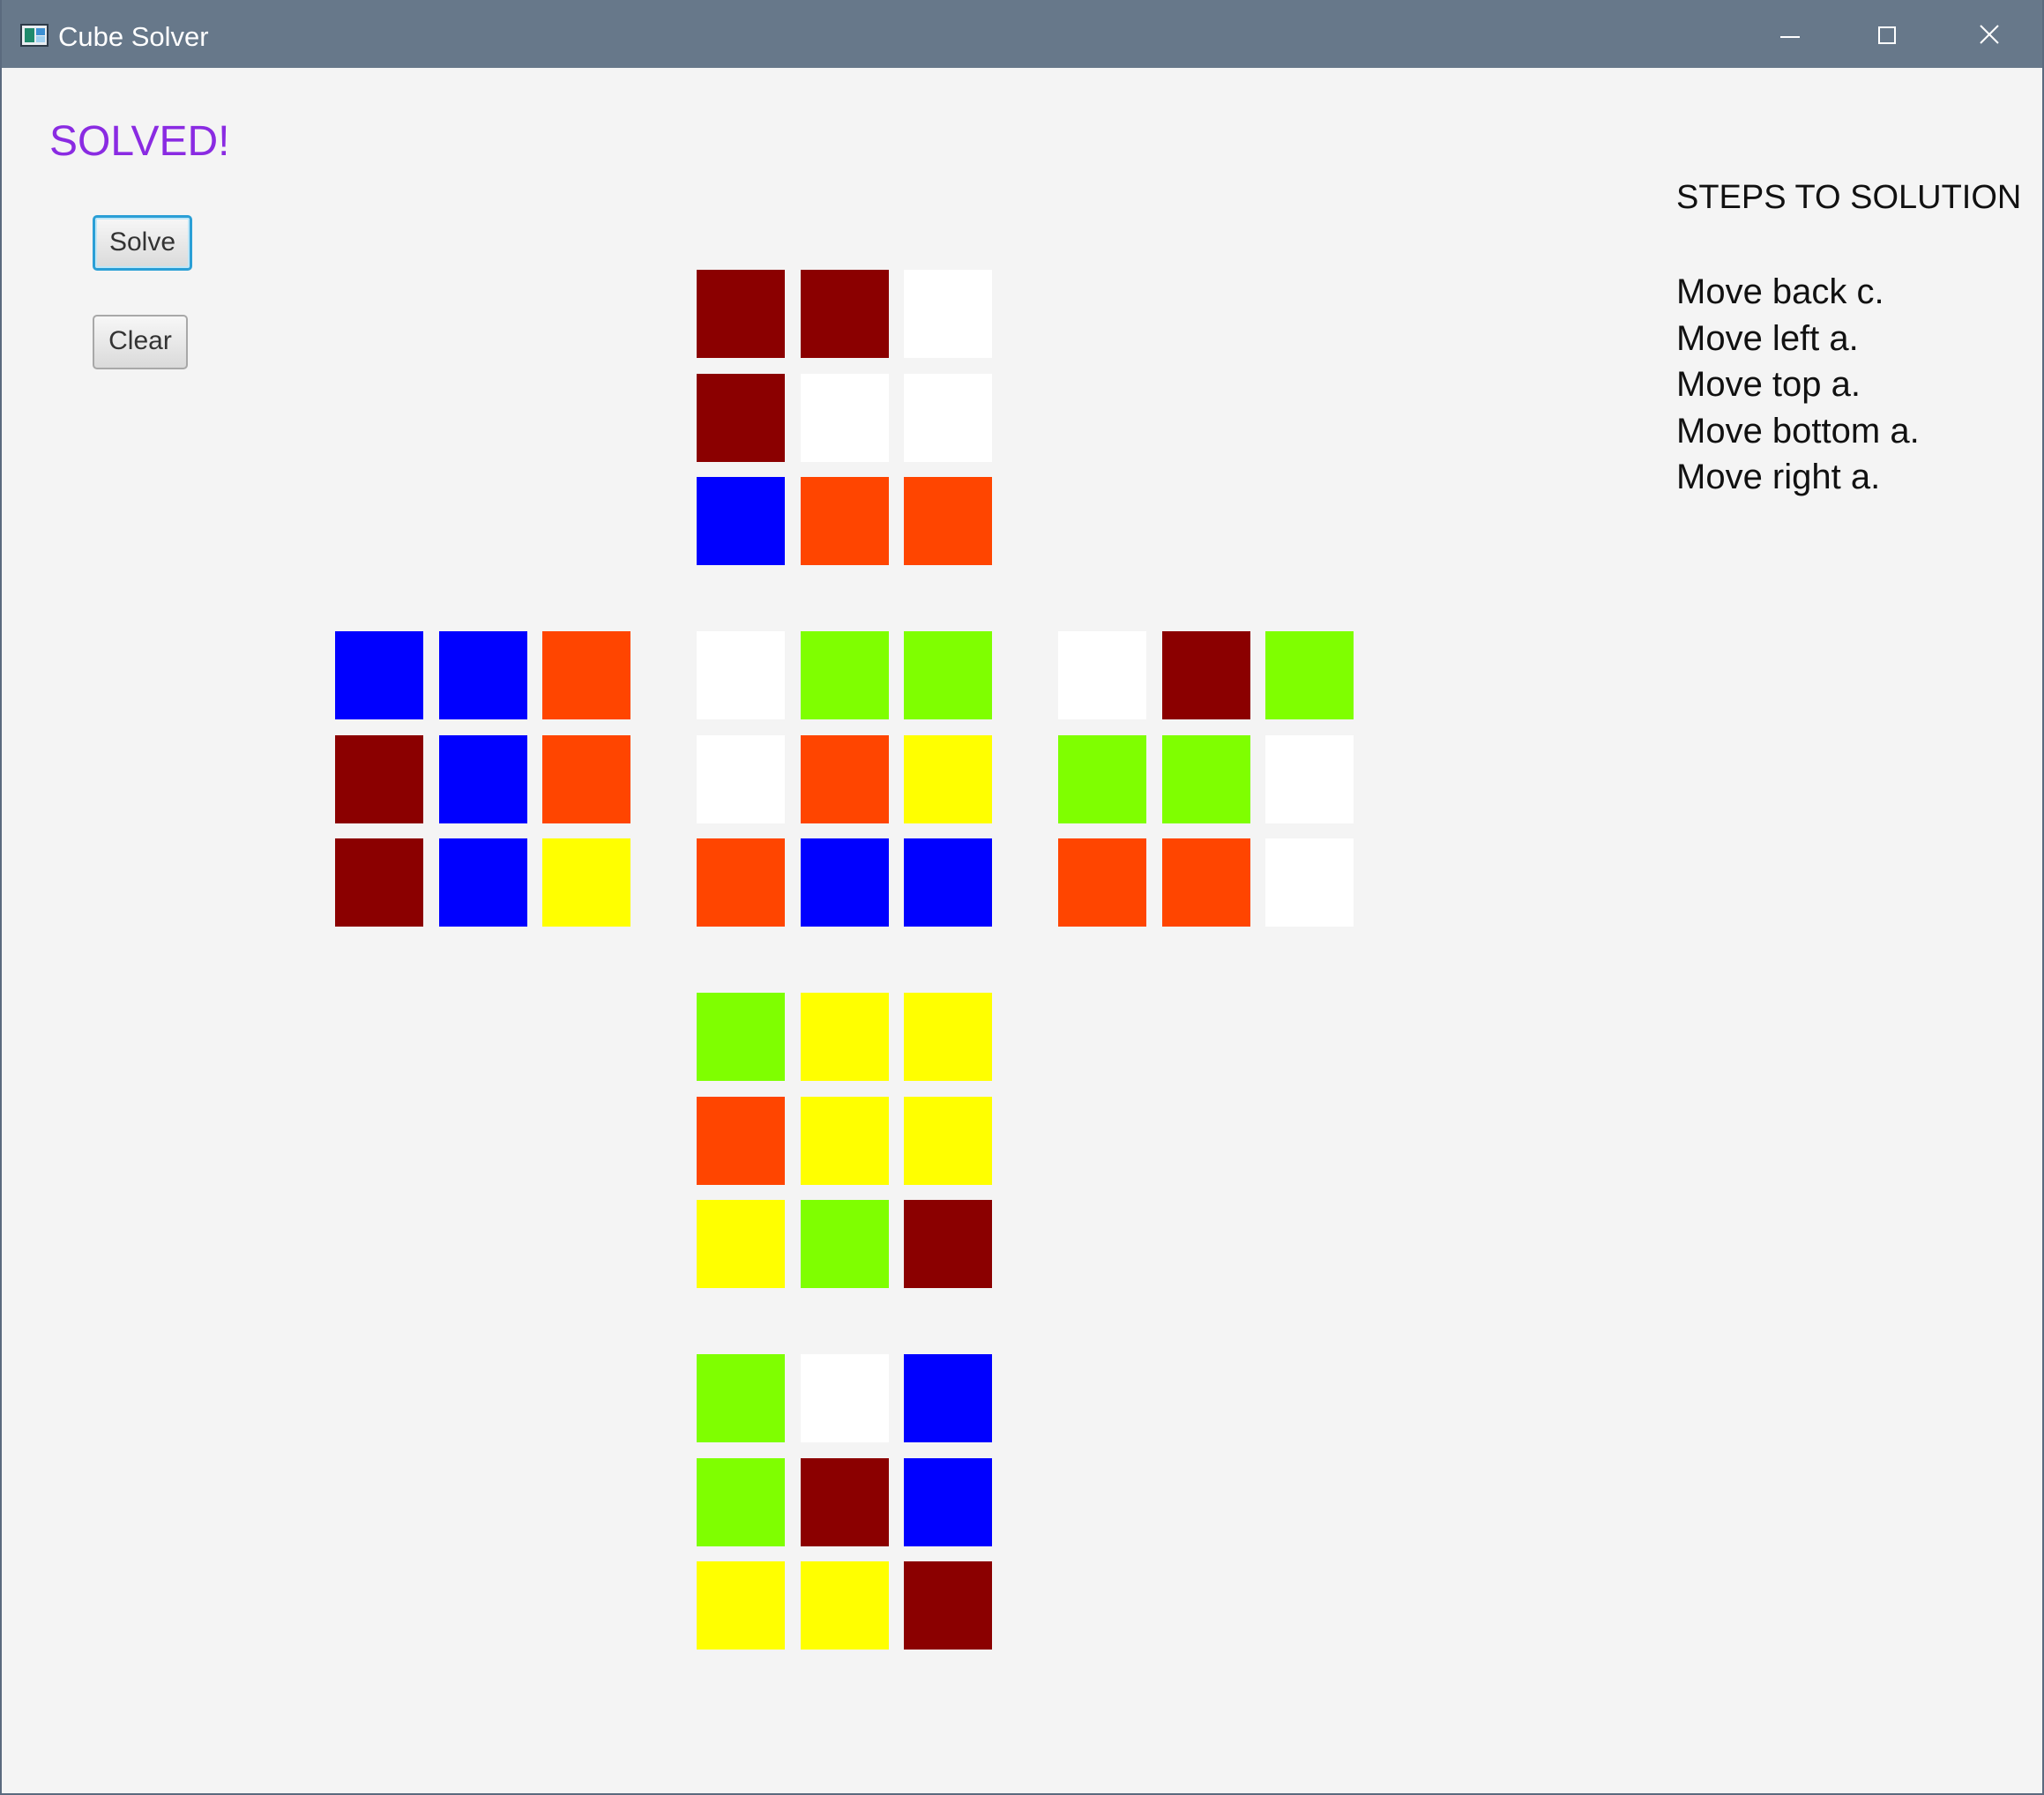  Describe the element at coordinates (1768, 384) in the screenshot. I see `step-item: Move top a.` at that location.